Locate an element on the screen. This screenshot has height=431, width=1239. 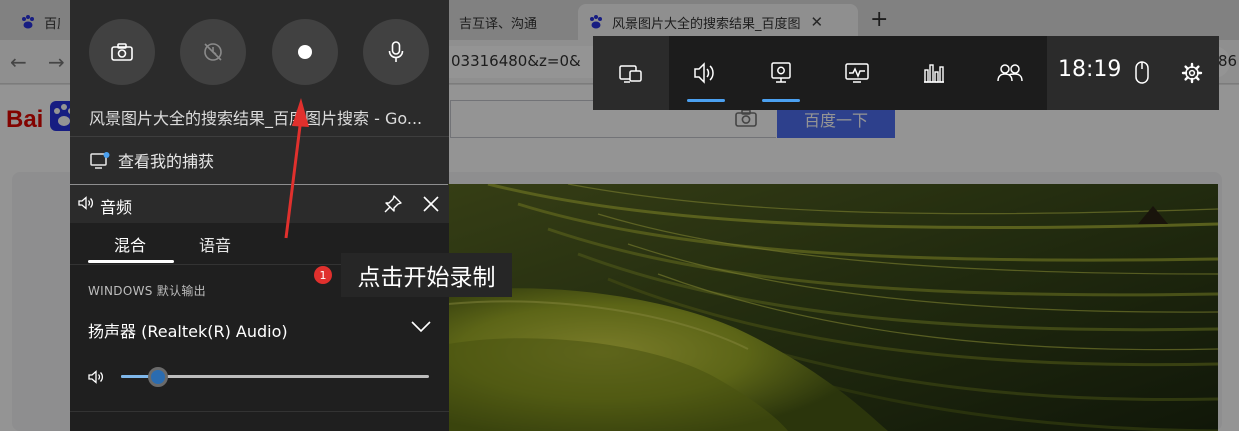
widget-menu-icon is located at coordinates (630, 74).